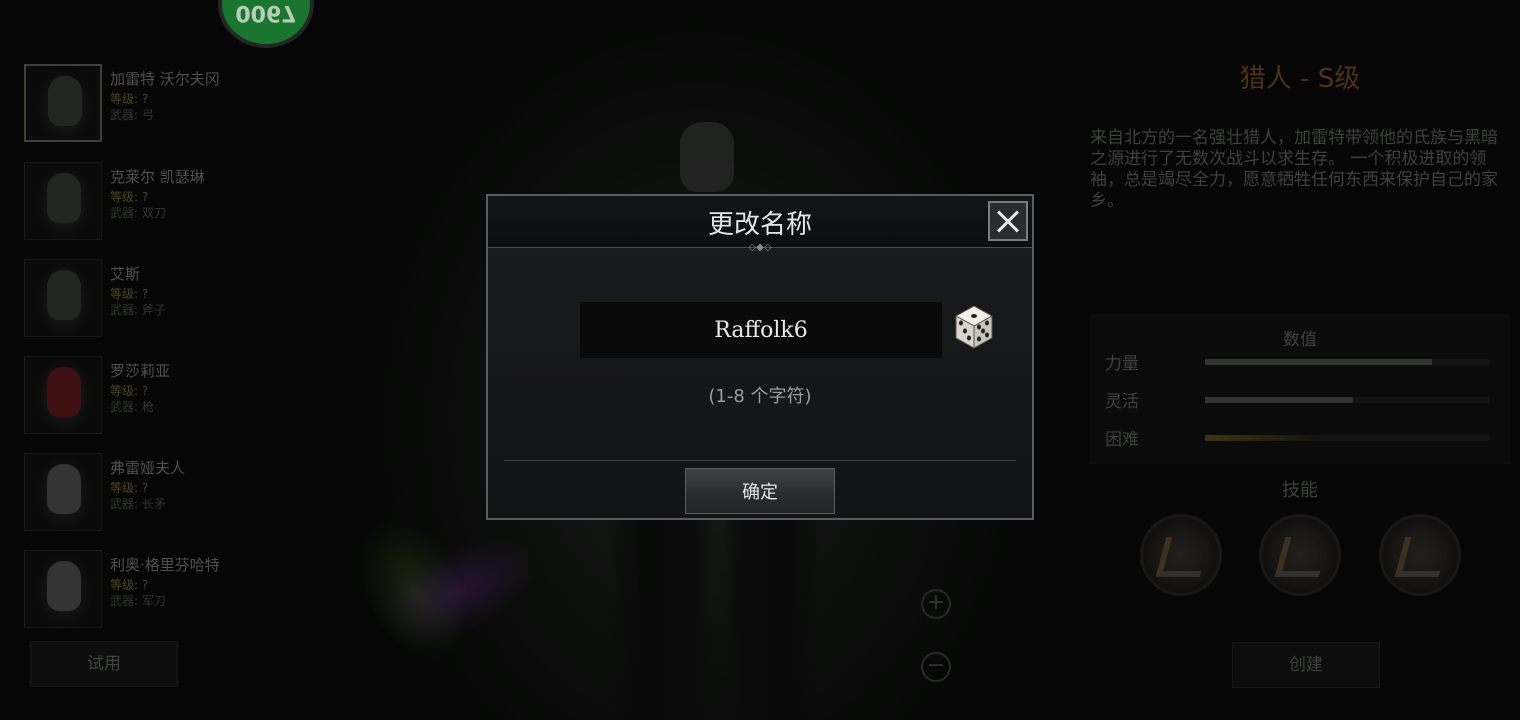 The image size is (1520, 720). I want to click on confirm-button: 确定, so click(760, 491).